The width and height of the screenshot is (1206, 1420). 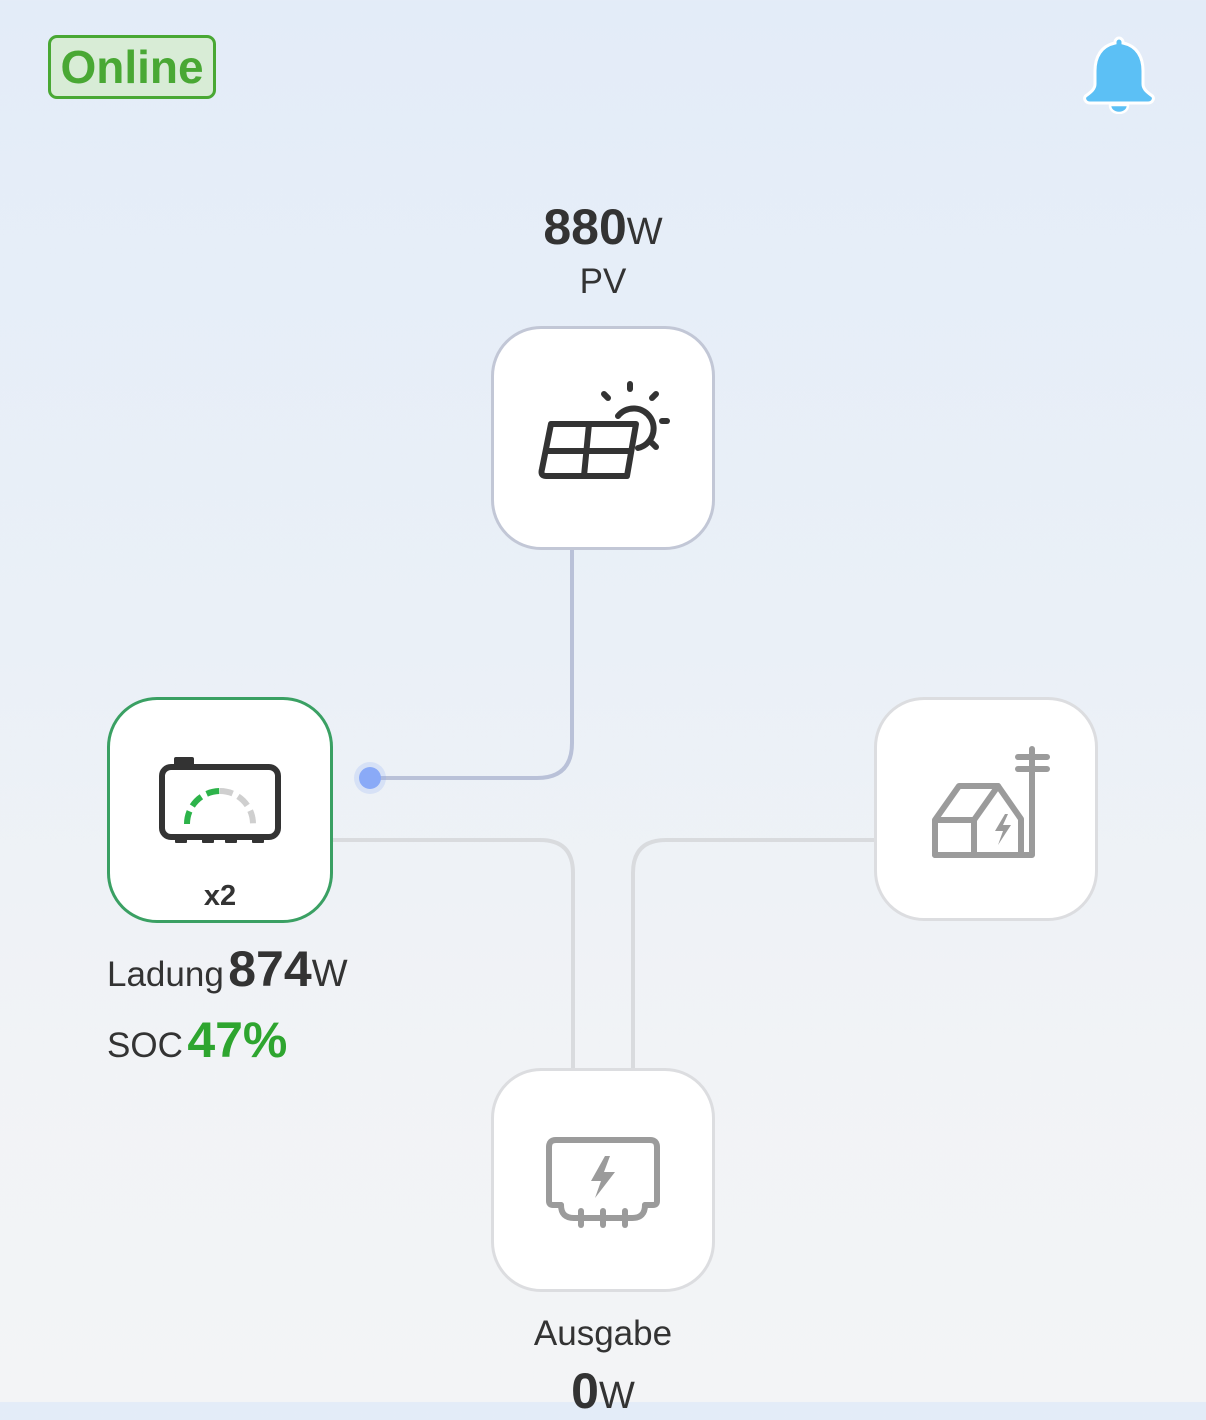 I want to click on charge-label: Ladung, so click(x=165, y=974).